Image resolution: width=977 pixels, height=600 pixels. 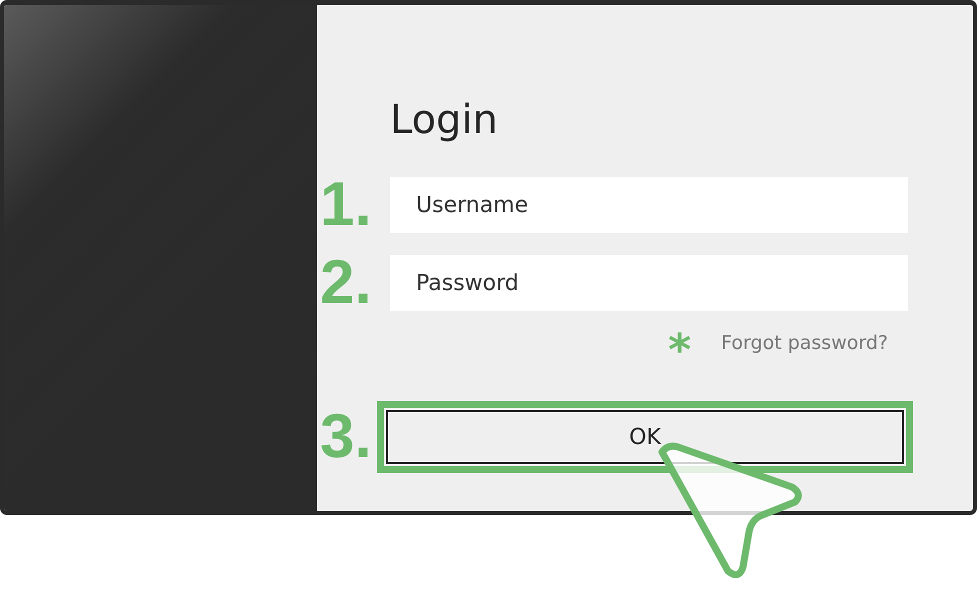 What do you see at coordinates (444, 120) in the screenshot?
I see `login-title: Login` at bounding box center [444, 120].